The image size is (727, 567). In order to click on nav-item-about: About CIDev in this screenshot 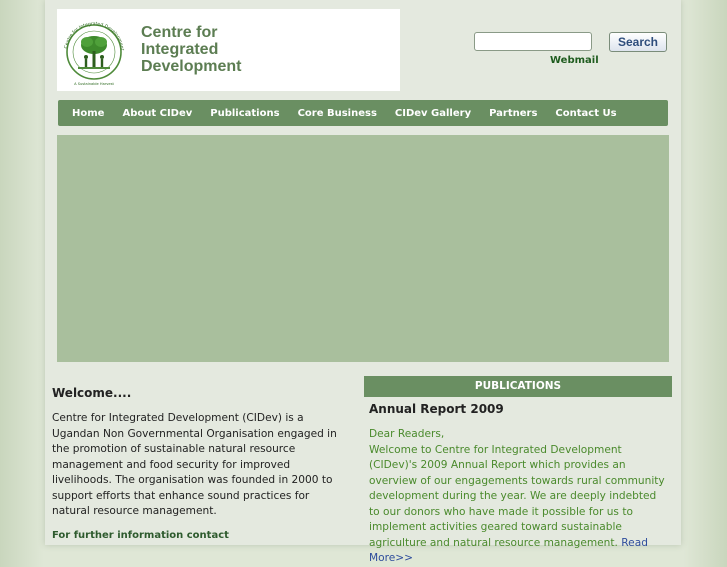, I will do `click(157, 113)`.